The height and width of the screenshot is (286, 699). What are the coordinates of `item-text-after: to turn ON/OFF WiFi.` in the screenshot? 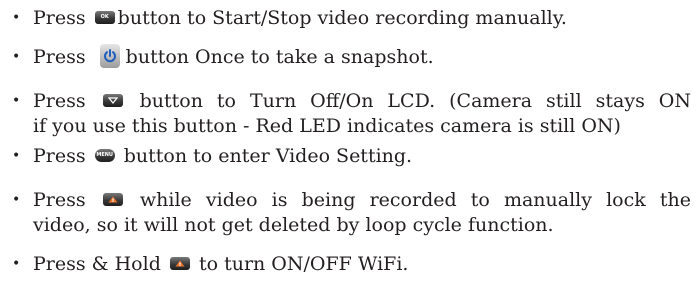 It's located at (303, 264).